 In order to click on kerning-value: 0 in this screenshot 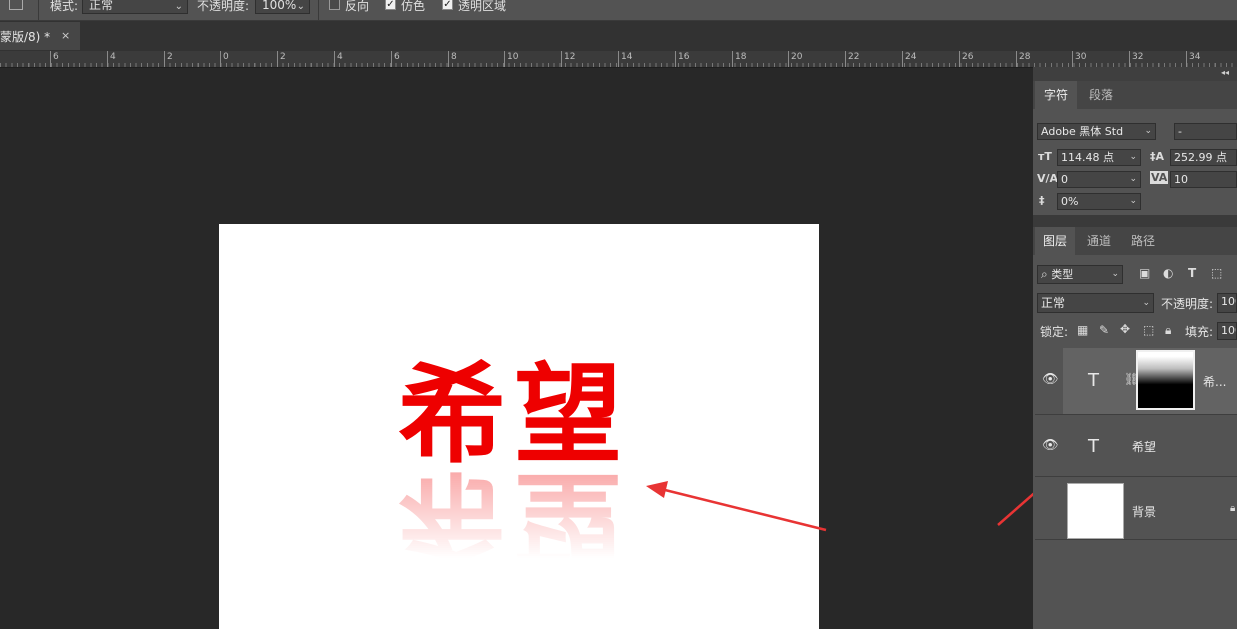, I will do `click(1064, 179)`.